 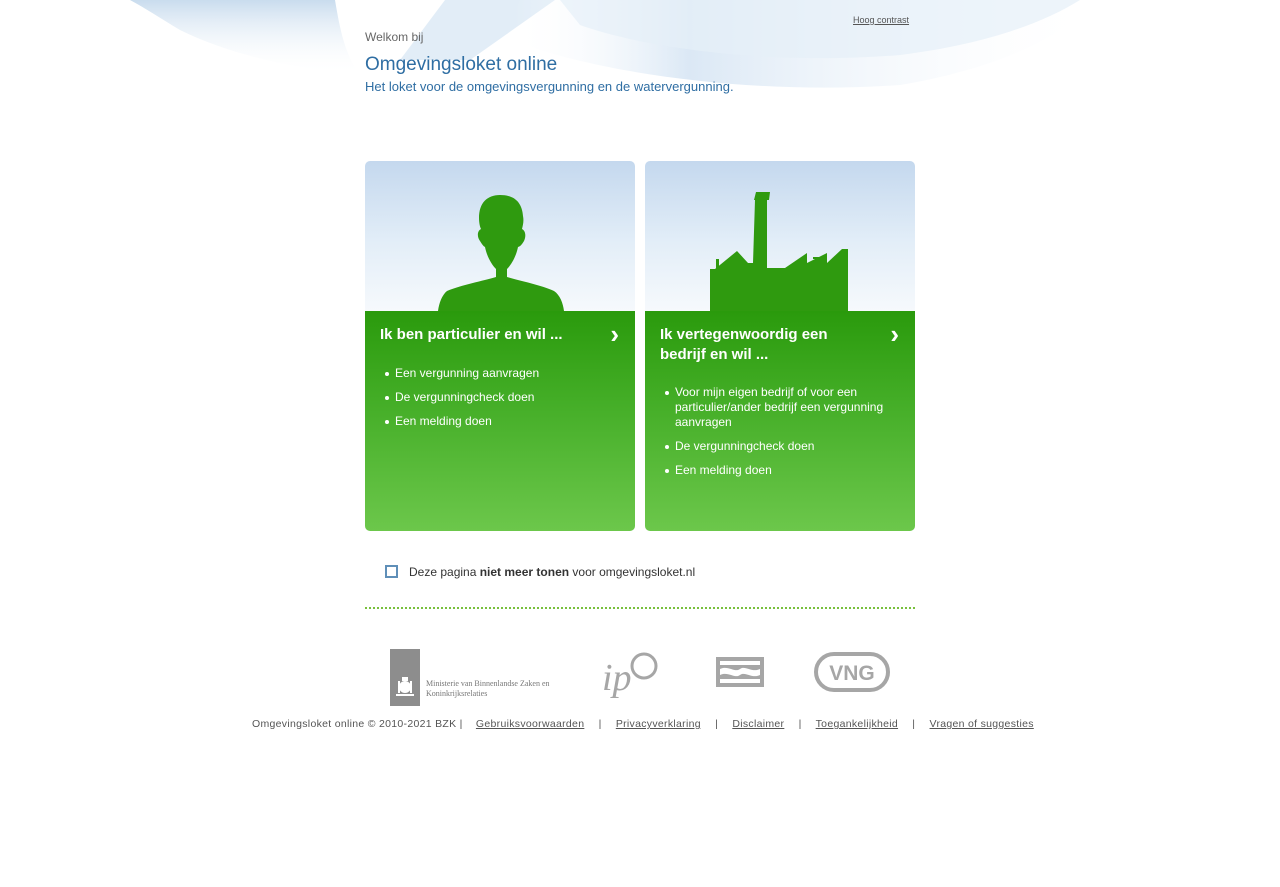 What do you see at coordinates (488, 683) in the screenshot?
I see `svg-text:Ministerie van Binnenlandse Za: Ministerie van Binnenlandse Zaken en` at bounding box center [488, 683].